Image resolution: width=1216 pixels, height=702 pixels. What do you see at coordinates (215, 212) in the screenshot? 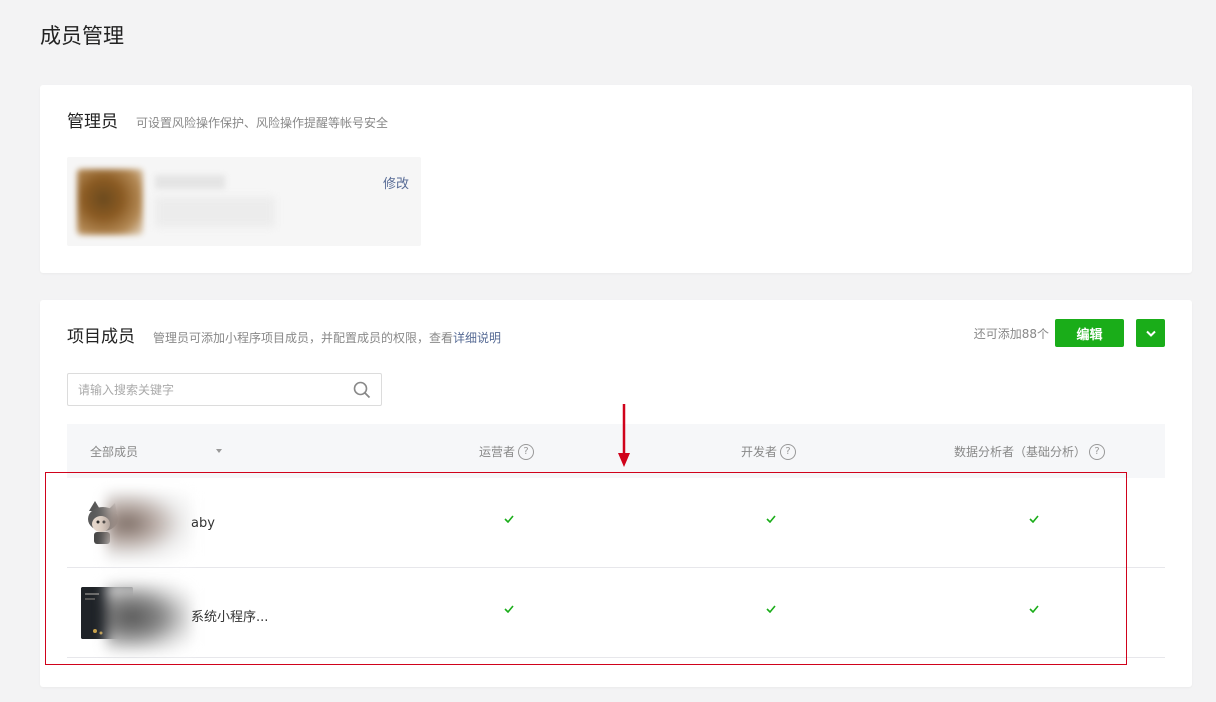
I see `admin-details-redacted` at bounding box center [215, 212].